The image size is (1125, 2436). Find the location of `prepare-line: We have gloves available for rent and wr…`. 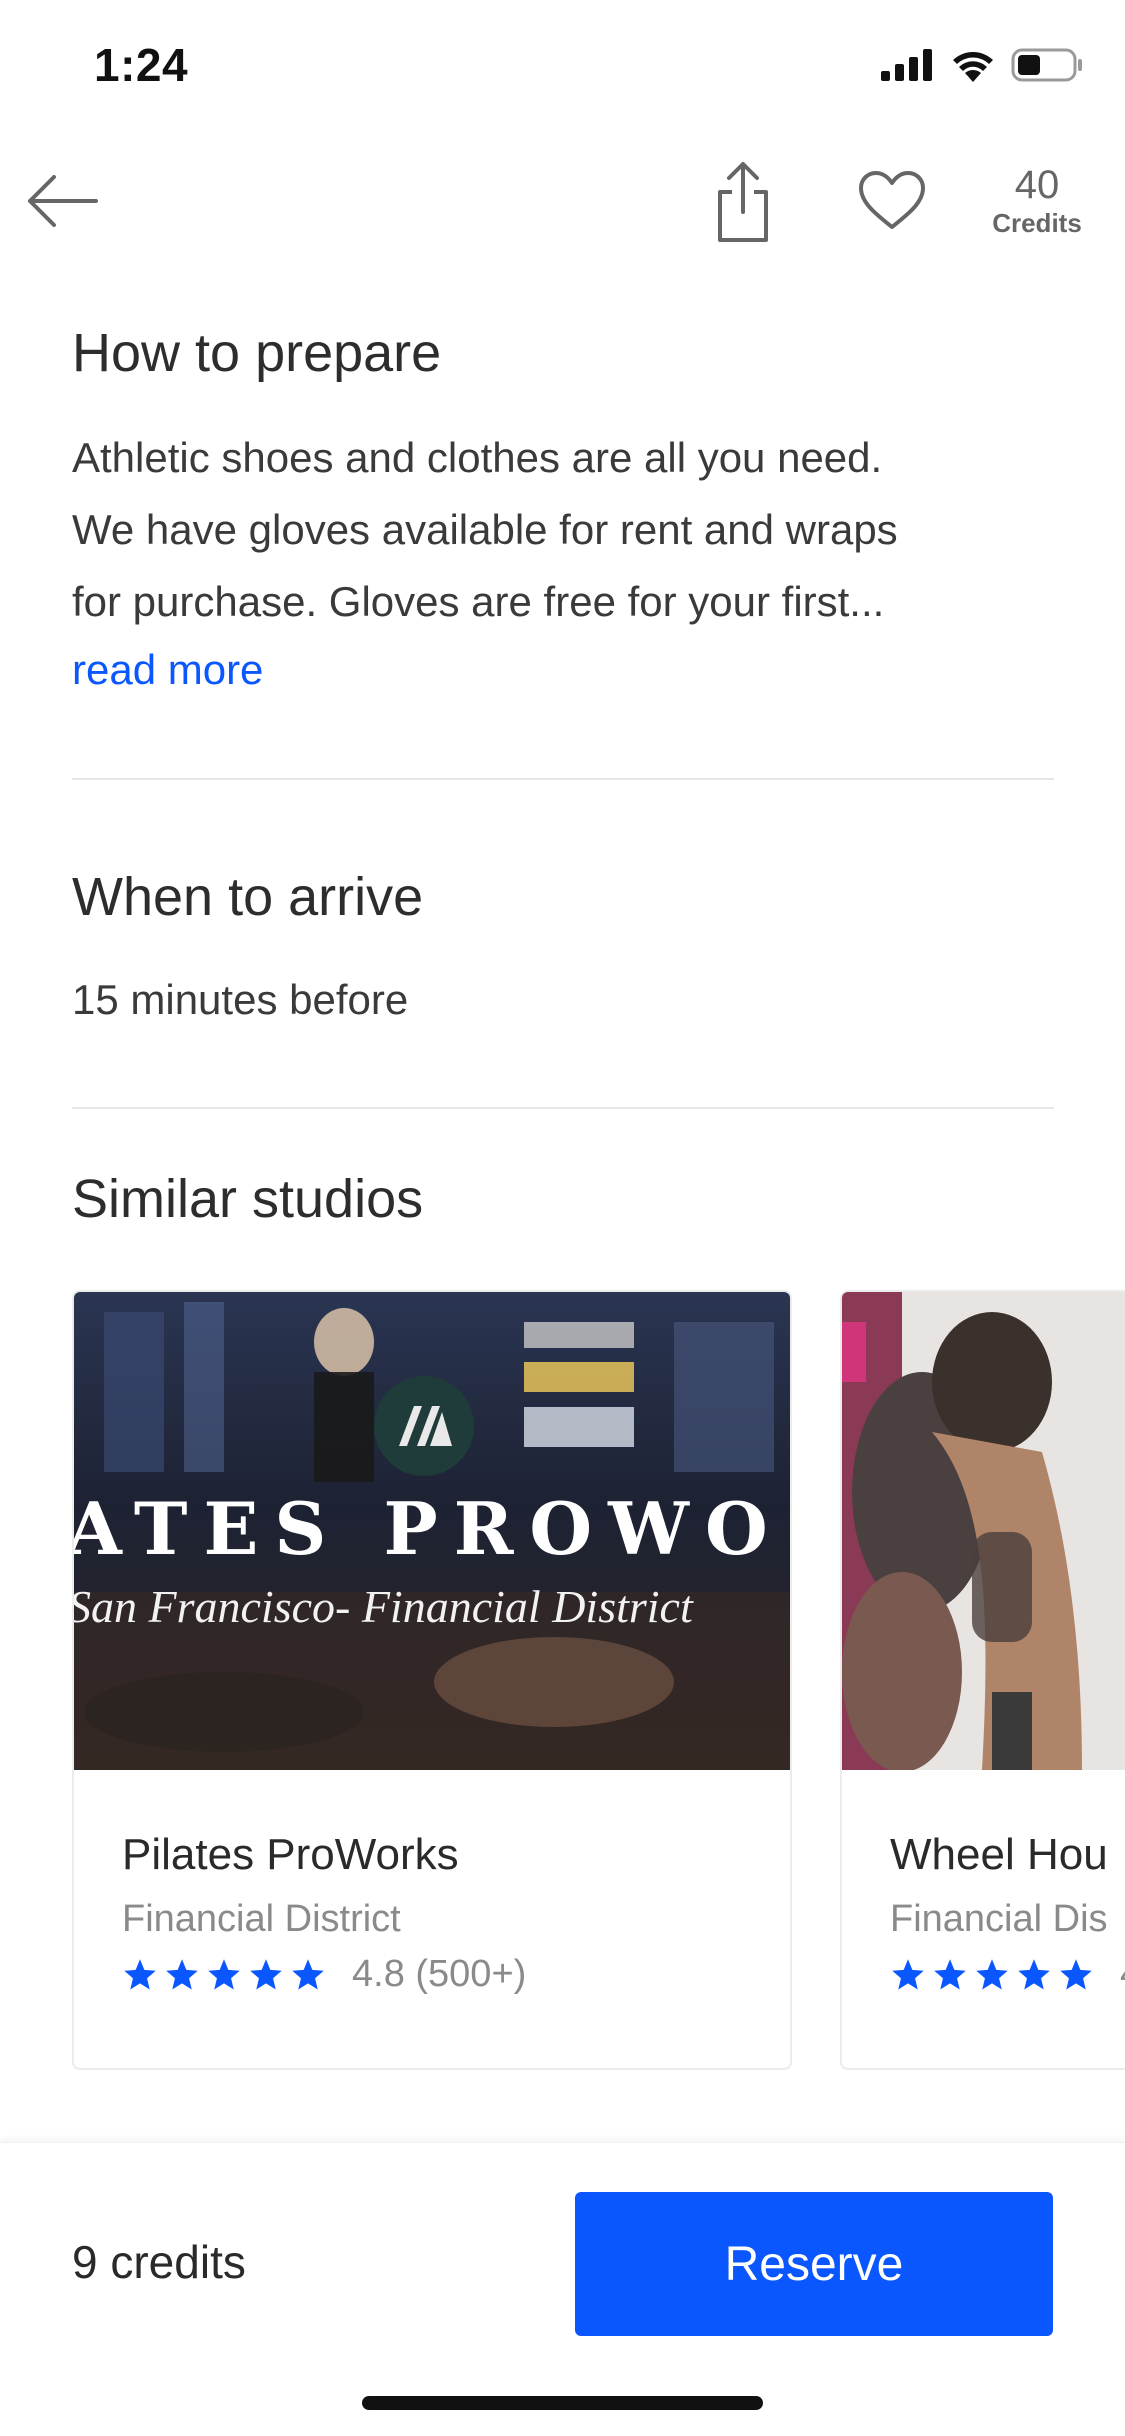

prepare-line: We have gloves available for rent and wr… is located at coordinates (485, 529).